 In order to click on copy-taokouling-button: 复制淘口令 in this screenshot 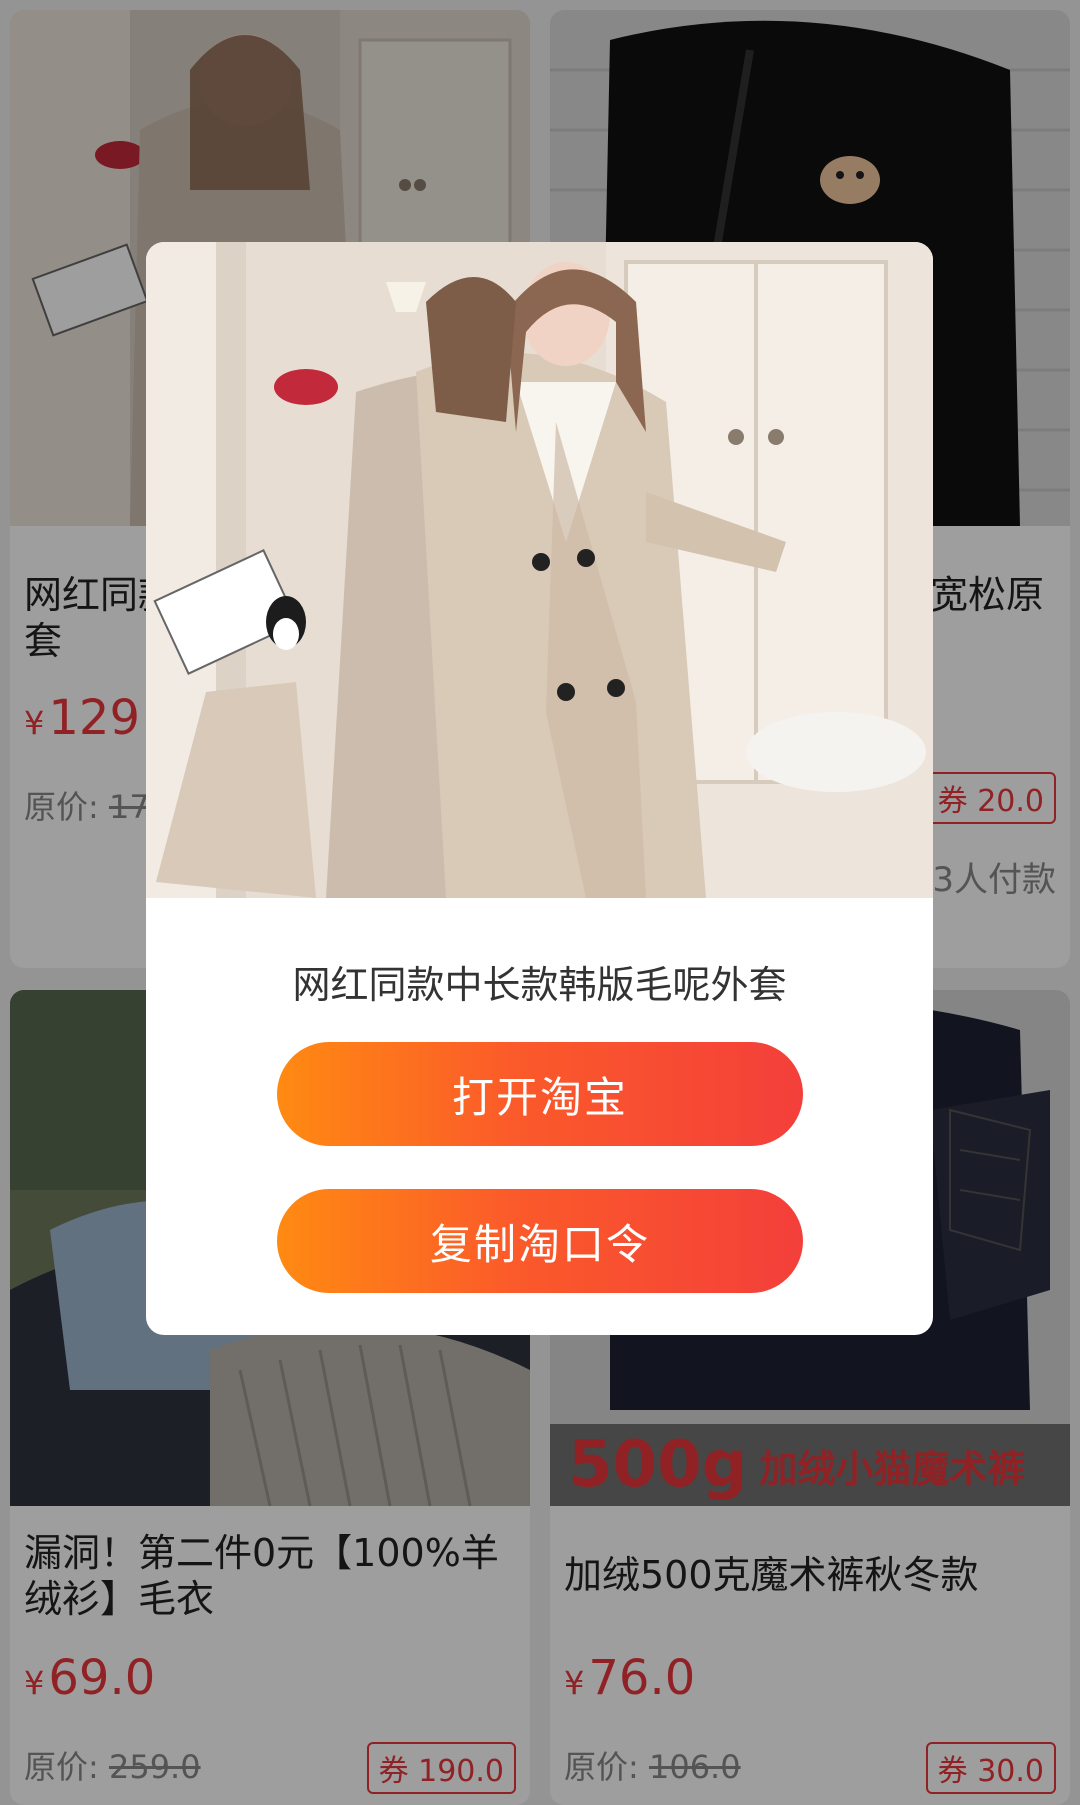, I will do `click(540, 1241)`.